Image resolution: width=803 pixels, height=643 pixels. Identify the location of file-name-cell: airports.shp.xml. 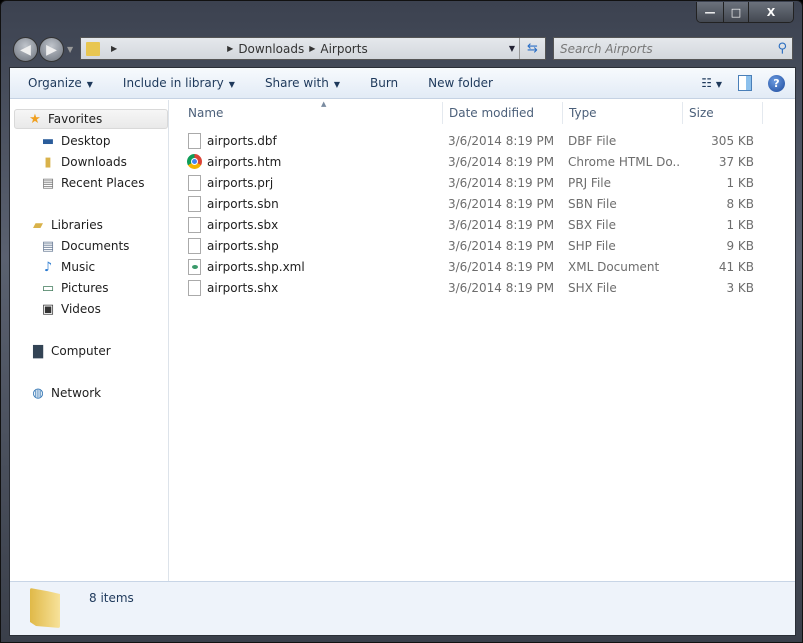
(246, 266).